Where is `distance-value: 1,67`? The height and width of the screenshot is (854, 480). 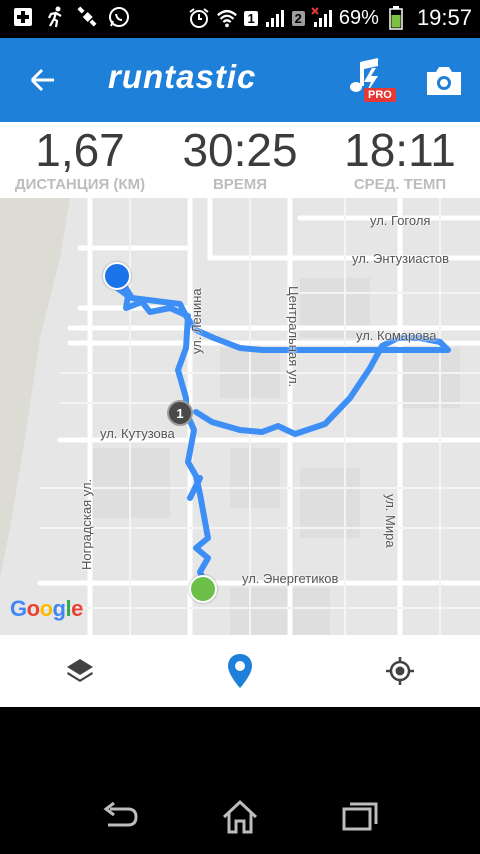
distance-value: 1,67 is located at coordinates (80, 150).